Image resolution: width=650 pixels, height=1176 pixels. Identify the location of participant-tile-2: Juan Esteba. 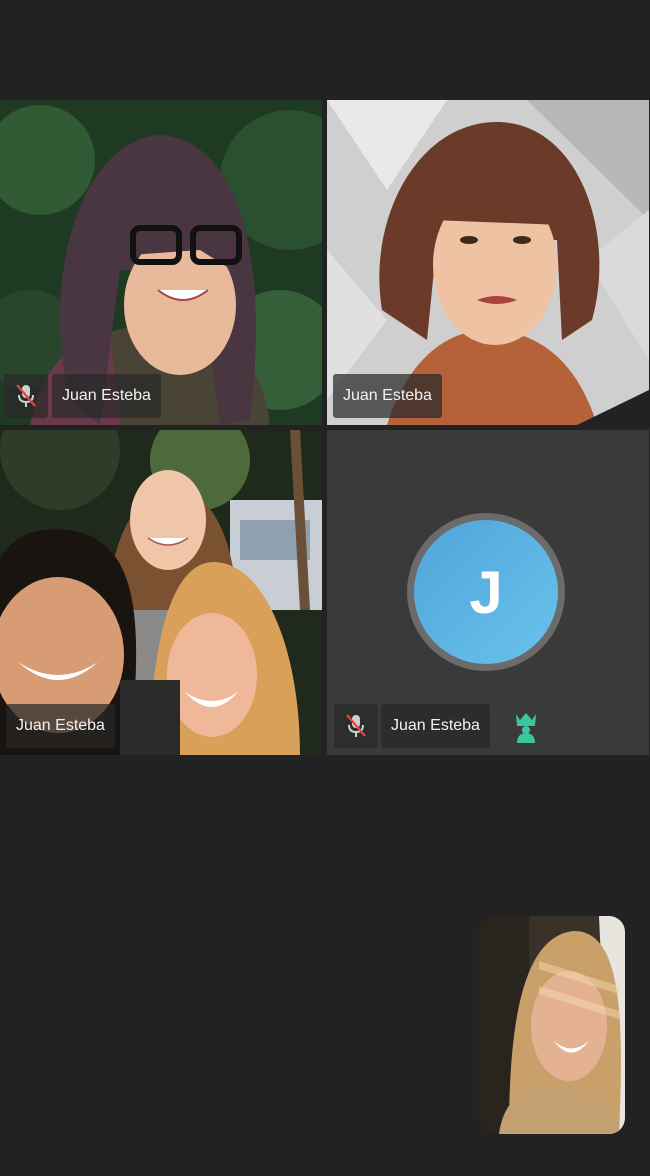
(488, 262).